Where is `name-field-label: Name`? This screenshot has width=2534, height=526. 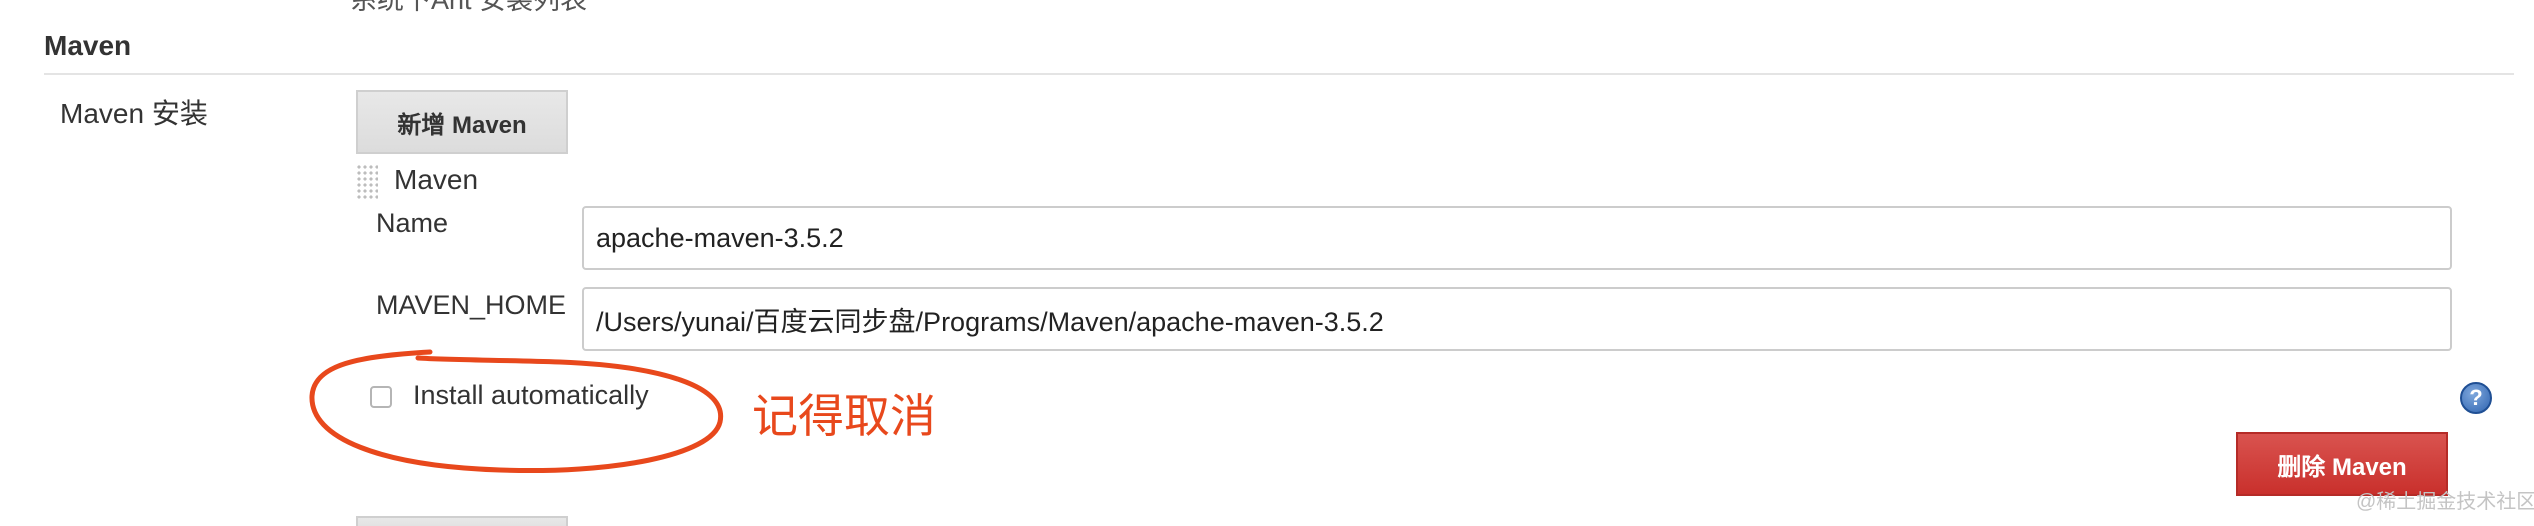
name-field-label: Name is located at coordinates (412, 223).